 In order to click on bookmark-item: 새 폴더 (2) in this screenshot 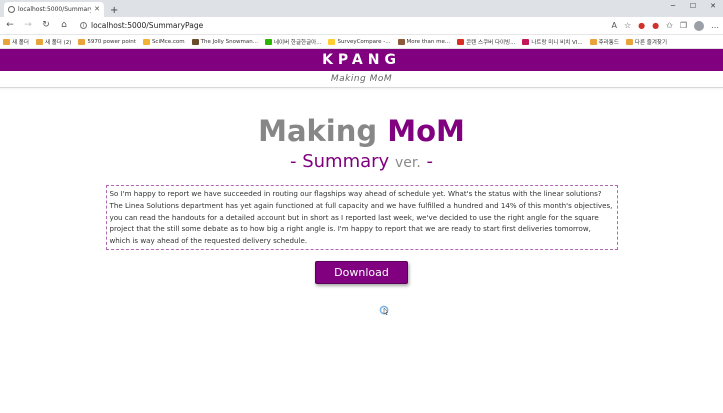, I will do `click(53, 42)`.